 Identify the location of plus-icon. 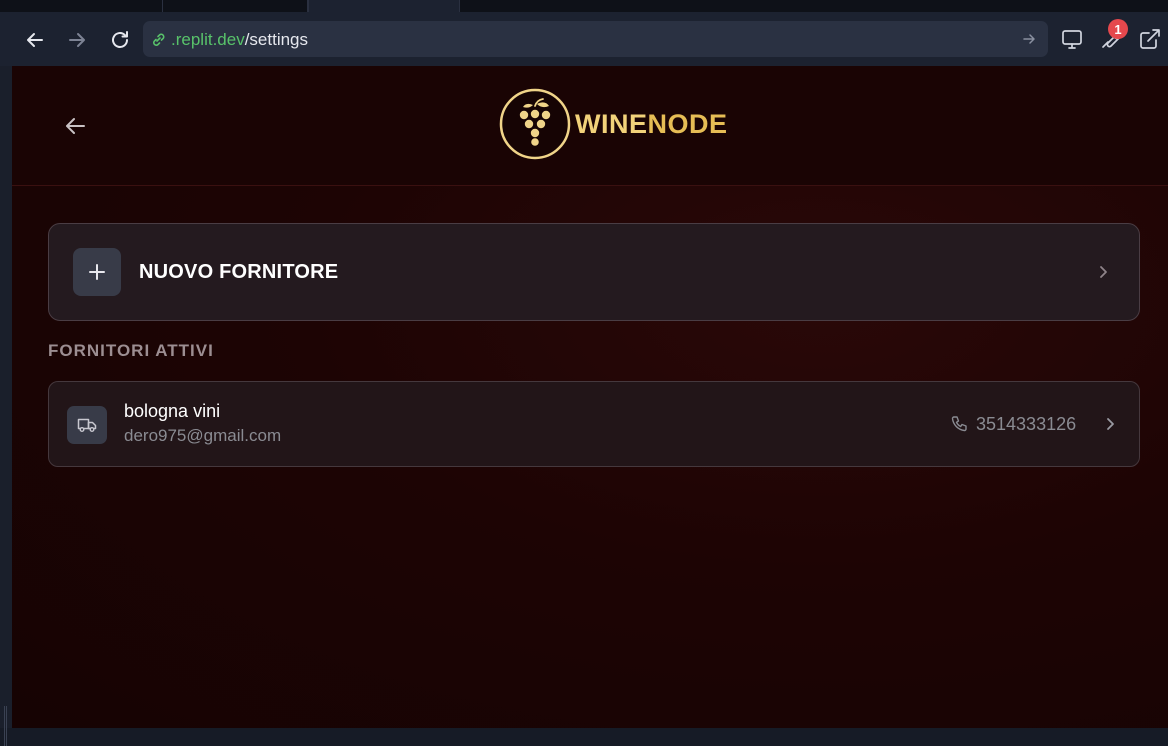
(97, 272).